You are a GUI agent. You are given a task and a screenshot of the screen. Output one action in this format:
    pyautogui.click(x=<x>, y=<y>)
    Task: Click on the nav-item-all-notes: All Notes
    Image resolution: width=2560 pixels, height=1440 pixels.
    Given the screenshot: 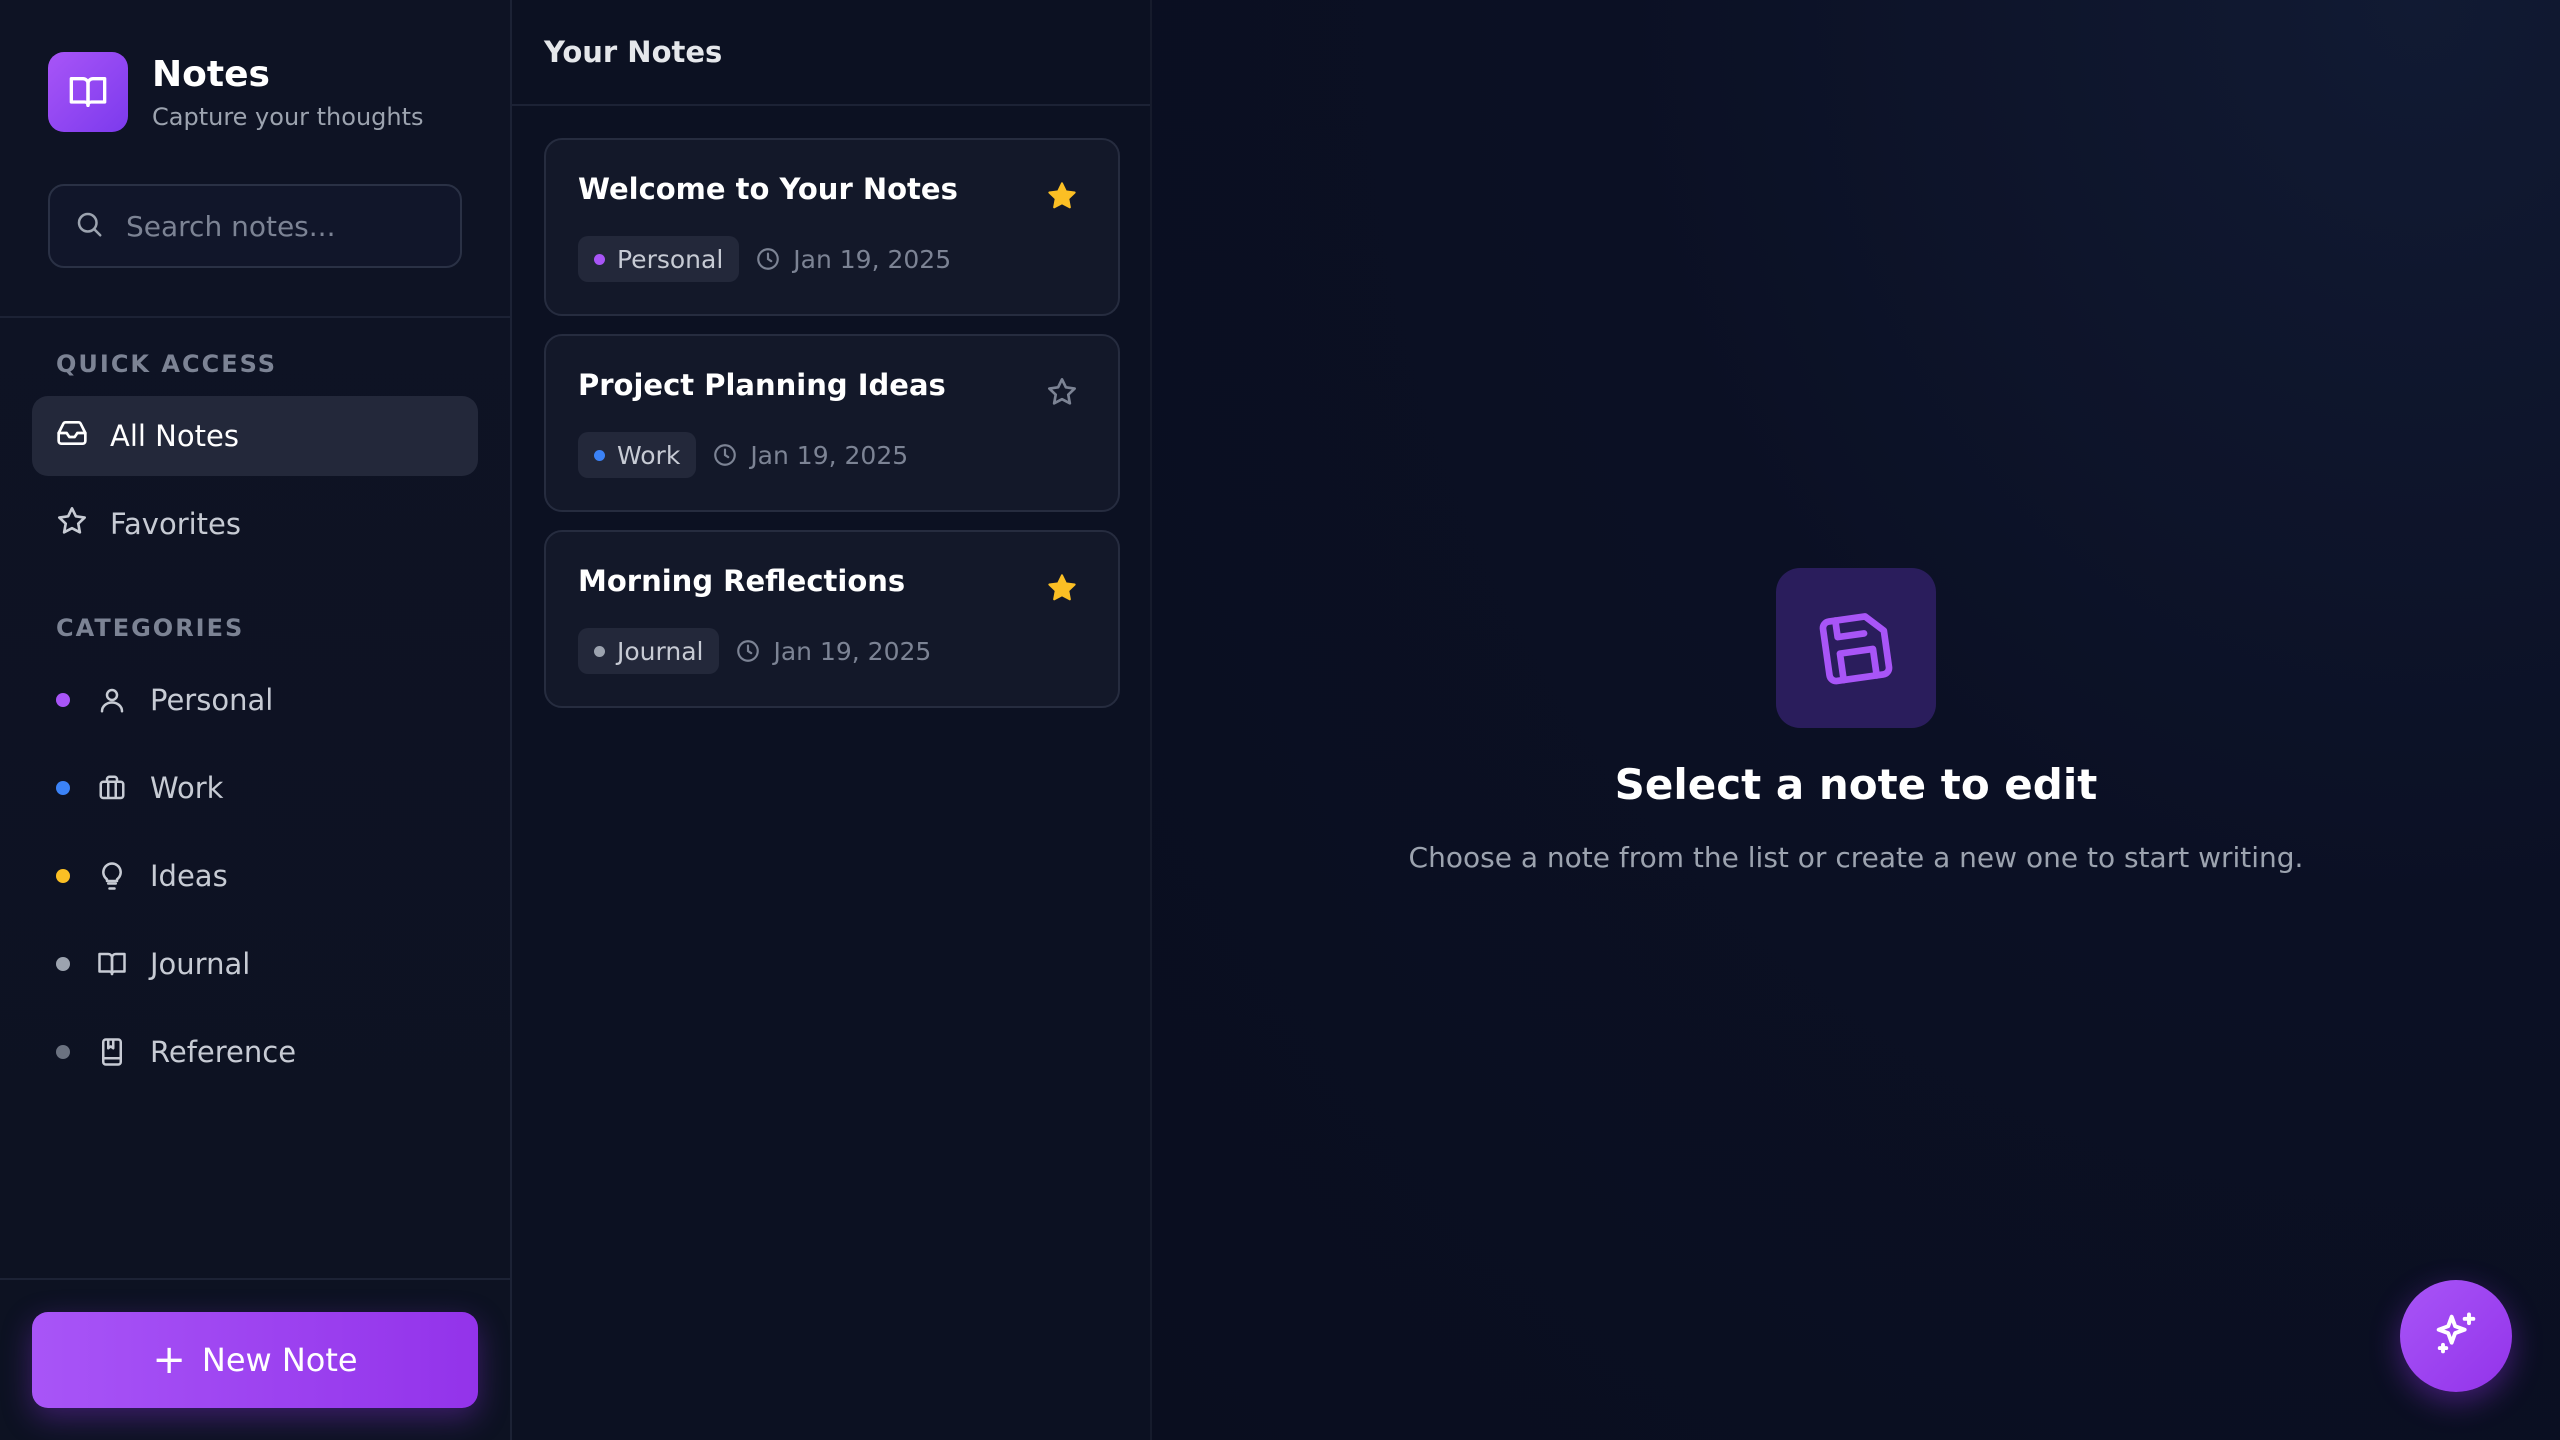 What is the action you would take?
    pyautogui.click(x=255, y=436)
    